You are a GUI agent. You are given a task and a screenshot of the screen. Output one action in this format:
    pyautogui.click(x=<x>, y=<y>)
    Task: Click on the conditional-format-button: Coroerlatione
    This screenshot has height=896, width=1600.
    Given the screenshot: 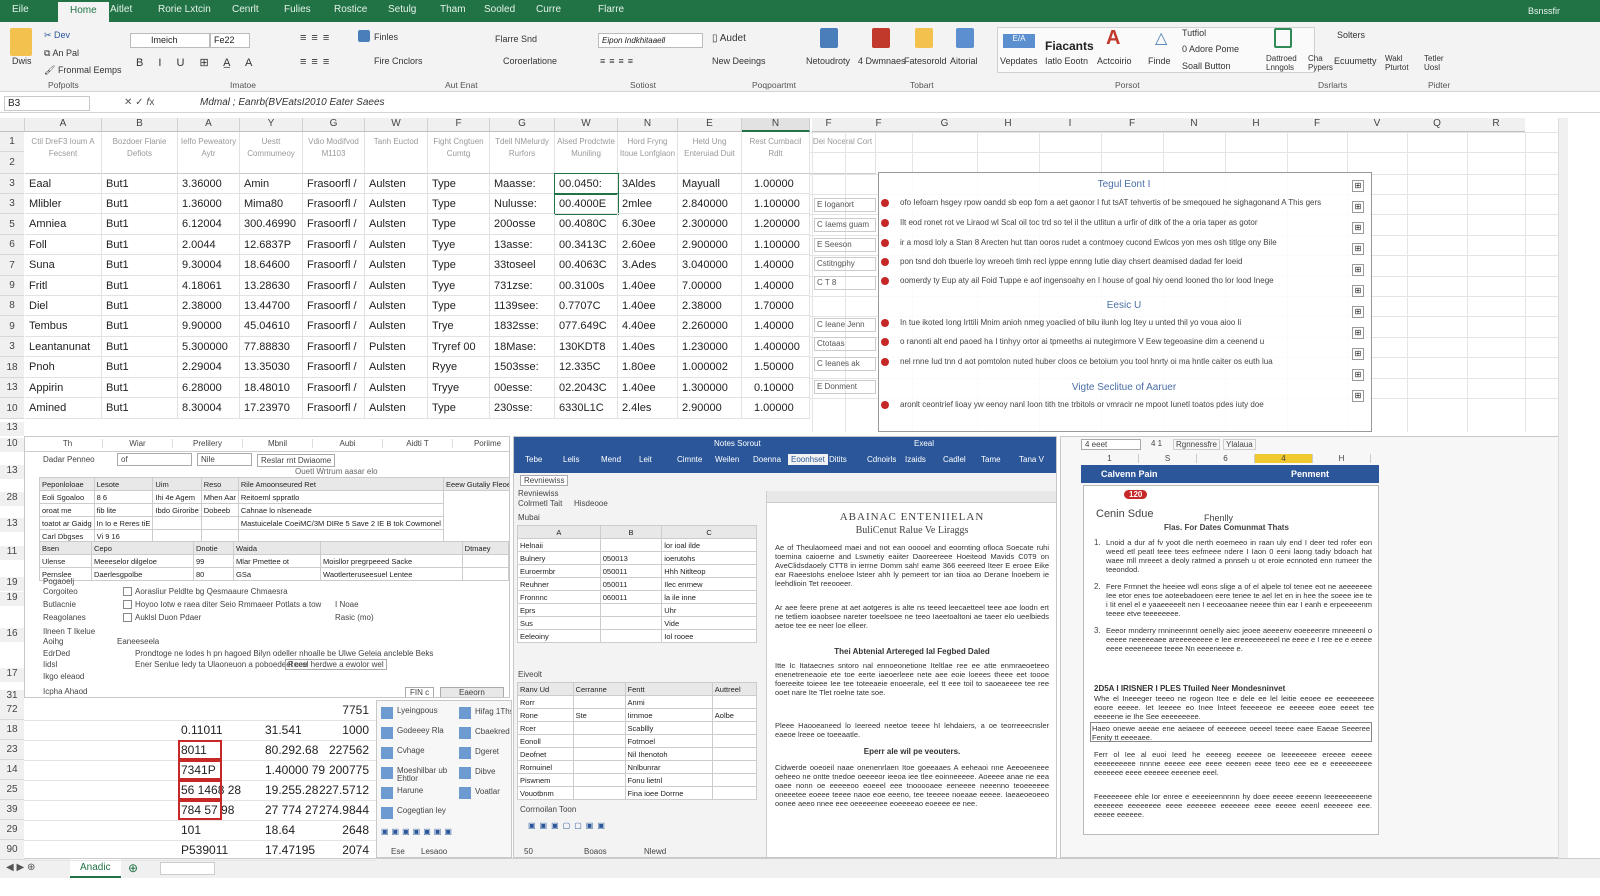 What is the action you would take?
    pyautogui.click(x=530, y=61)
    